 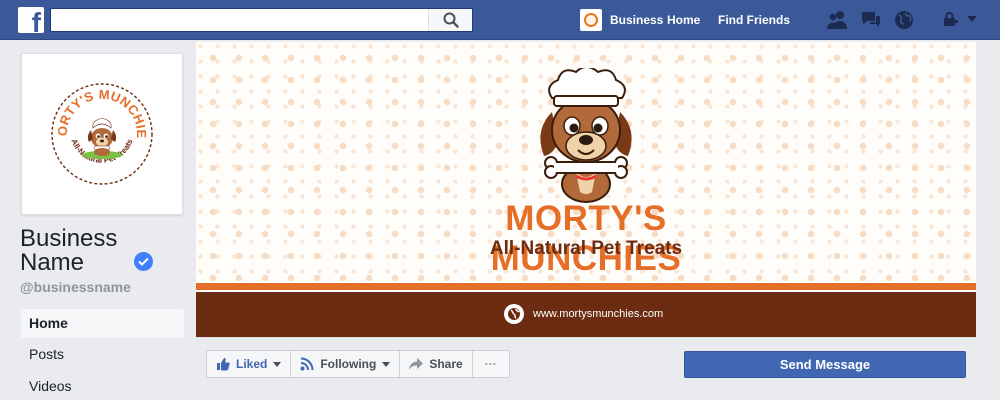 I want to click on cover-orange-stripe, so click(x=586, y=286).